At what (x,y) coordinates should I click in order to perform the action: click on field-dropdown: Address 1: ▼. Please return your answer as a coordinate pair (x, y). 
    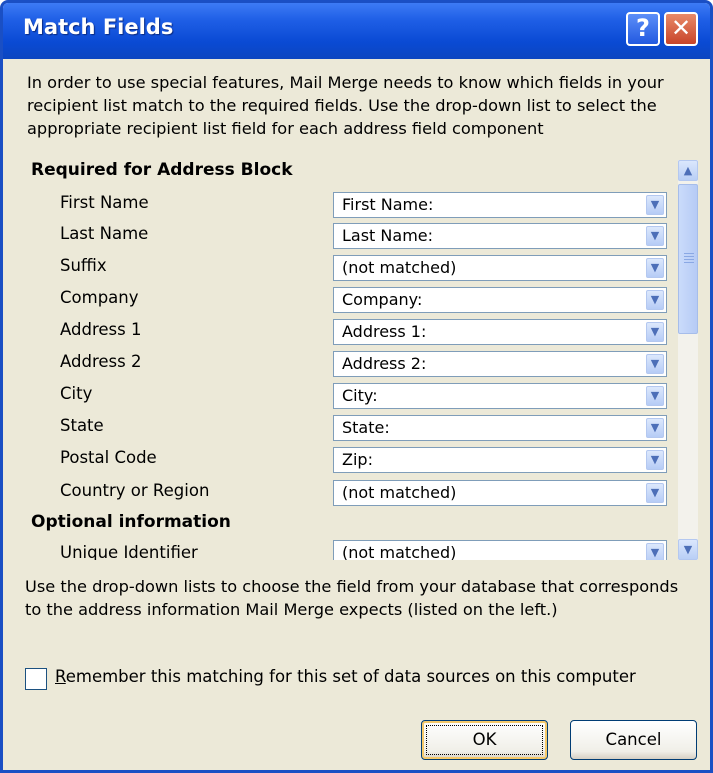
    Looking at the image, I should click on (500, 332).